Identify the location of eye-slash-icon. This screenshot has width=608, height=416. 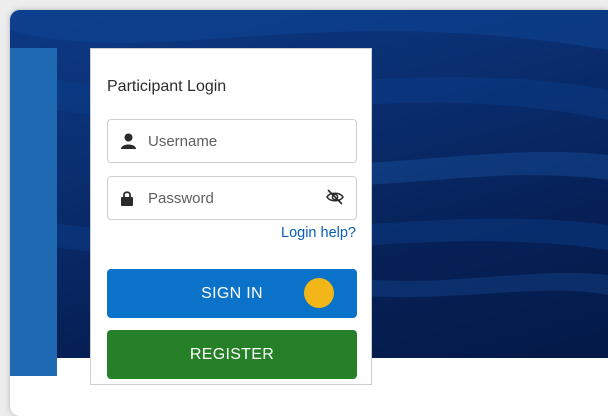
(335, 199).